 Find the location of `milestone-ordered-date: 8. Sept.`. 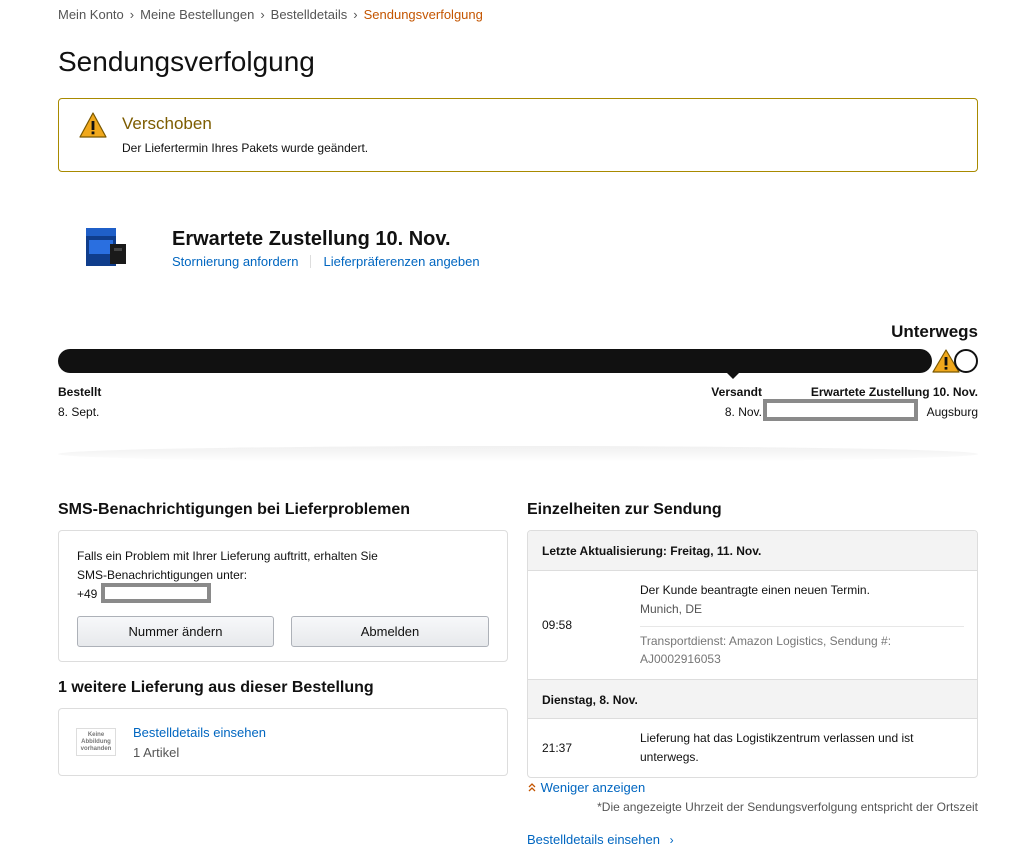

milestone-ordered-date: 8. Sept. is located at coordinates (79, 412).